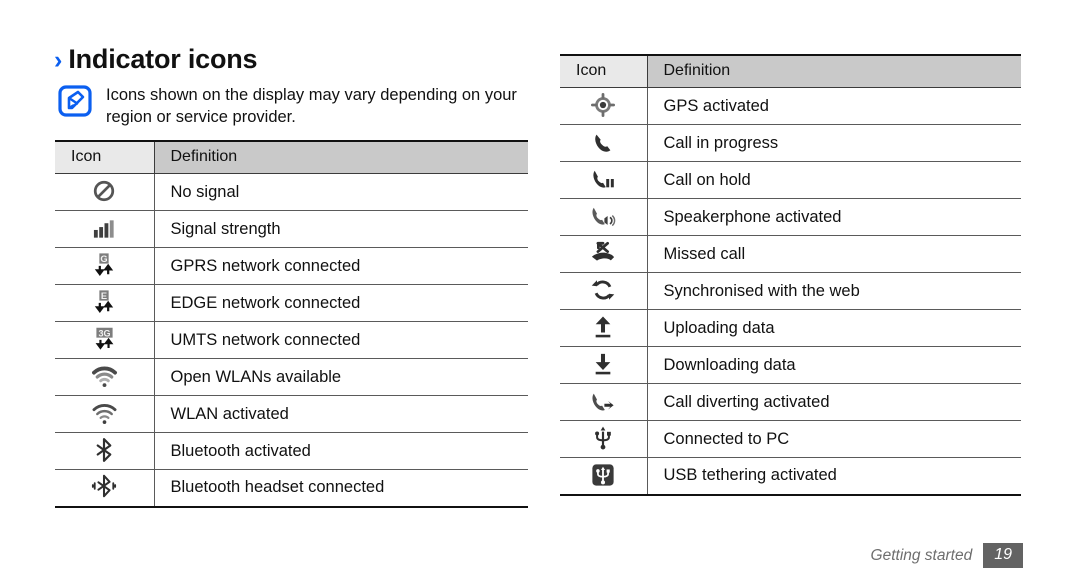 This screenshot has width=1080, height=586. What do you see at coordinates (75, 101) in the screenshot?
I see `note-pen-icon` at bounding box center [75, 101].